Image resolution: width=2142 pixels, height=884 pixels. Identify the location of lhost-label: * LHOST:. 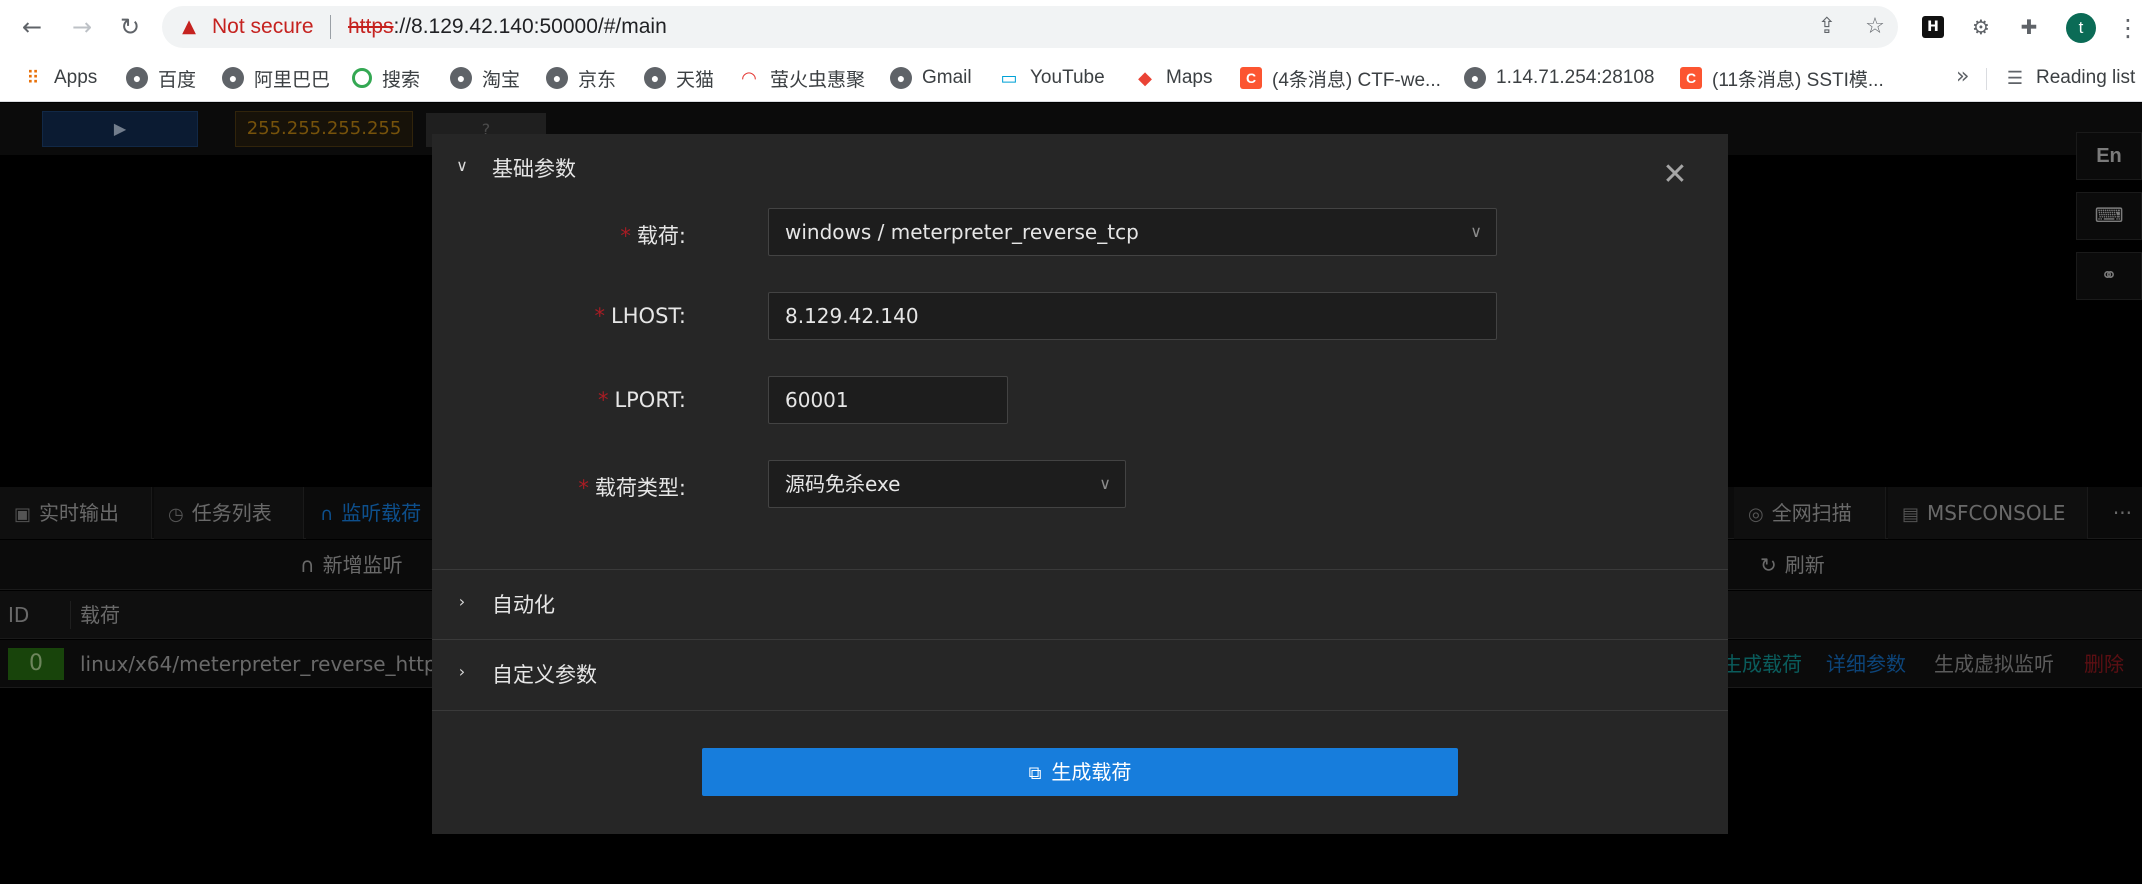
(640, 316).